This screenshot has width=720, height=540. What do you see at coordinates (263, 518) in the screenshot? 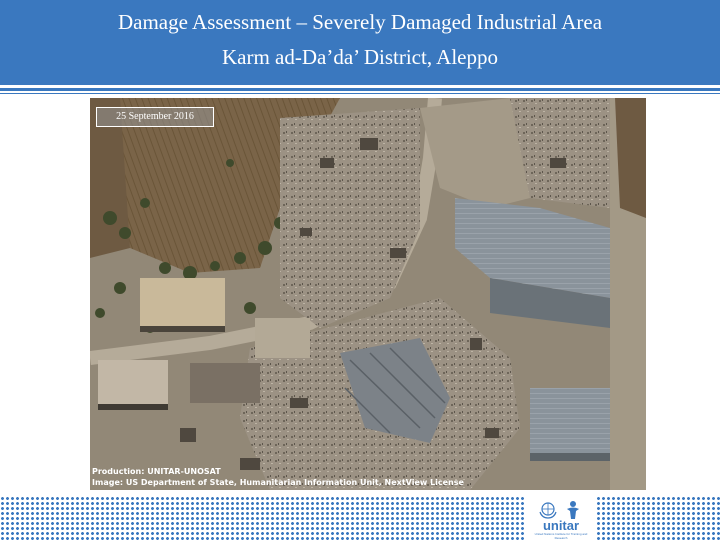
I see `dotted-footer-band` at bounding box center [263, 518].